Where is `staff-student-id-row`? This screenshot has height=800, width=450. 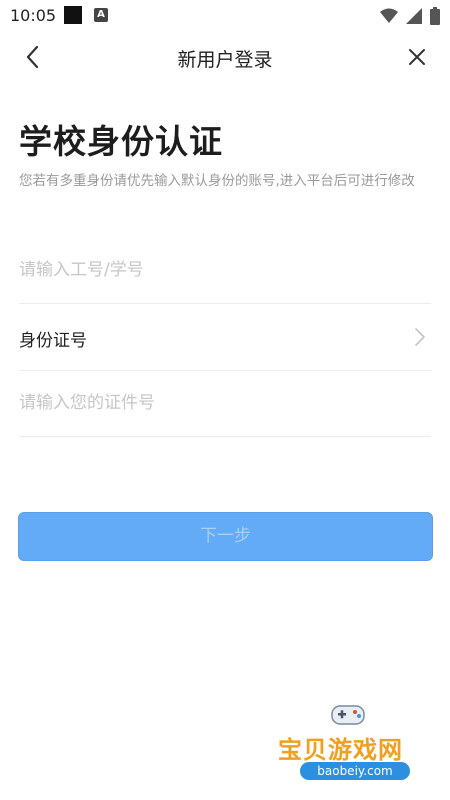
staff-student-id-row is located at coordinates (225, 270).